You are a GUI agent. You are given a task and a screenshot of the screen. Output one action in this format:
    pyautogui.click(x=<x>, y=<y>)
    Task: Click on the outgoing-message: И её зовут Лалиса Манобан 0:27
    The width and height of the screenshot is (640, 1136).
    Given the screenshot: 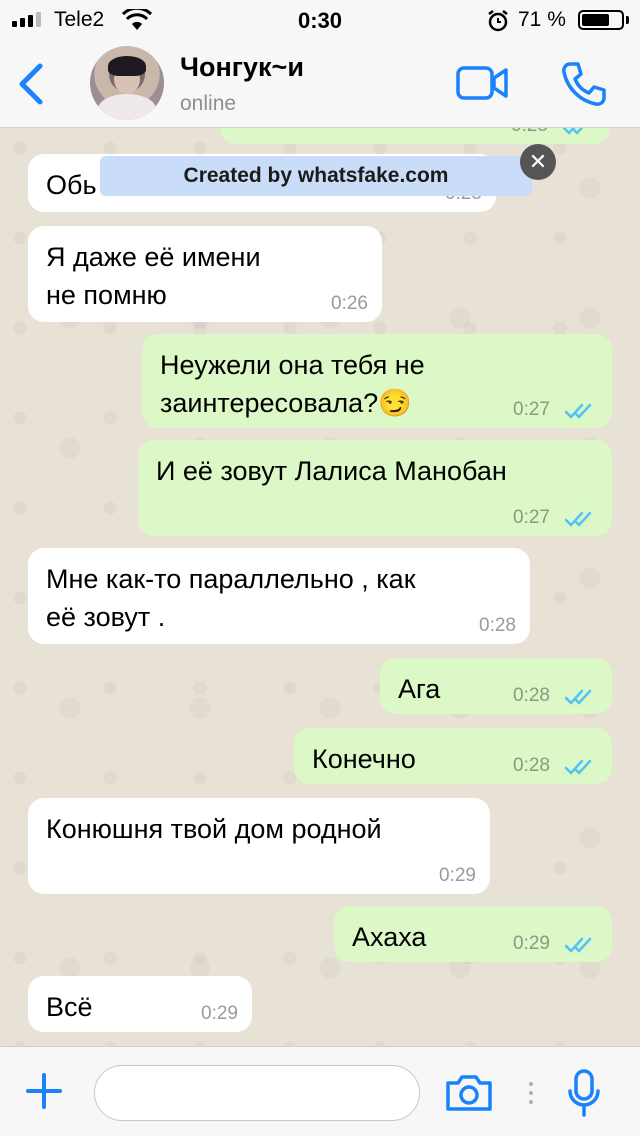 What is the action you would take?
    pyautogui.click(x=375, y=488)
    